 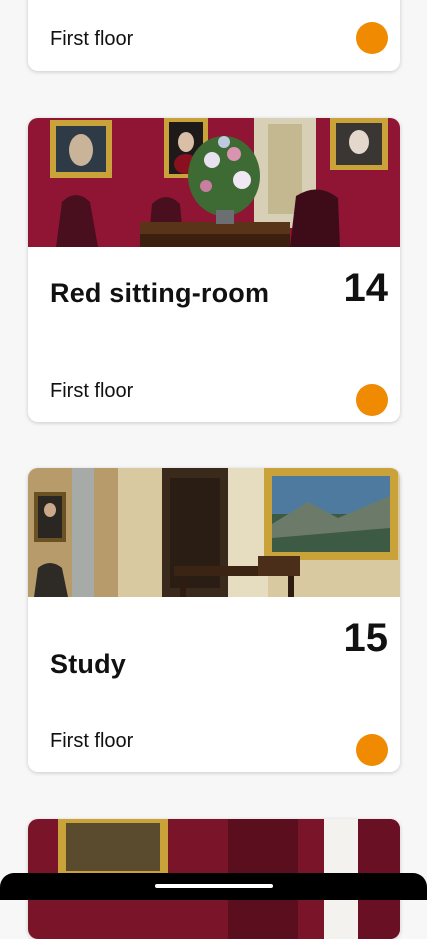 I want to click on home-indicator-icon, so click(x=214, y=886).